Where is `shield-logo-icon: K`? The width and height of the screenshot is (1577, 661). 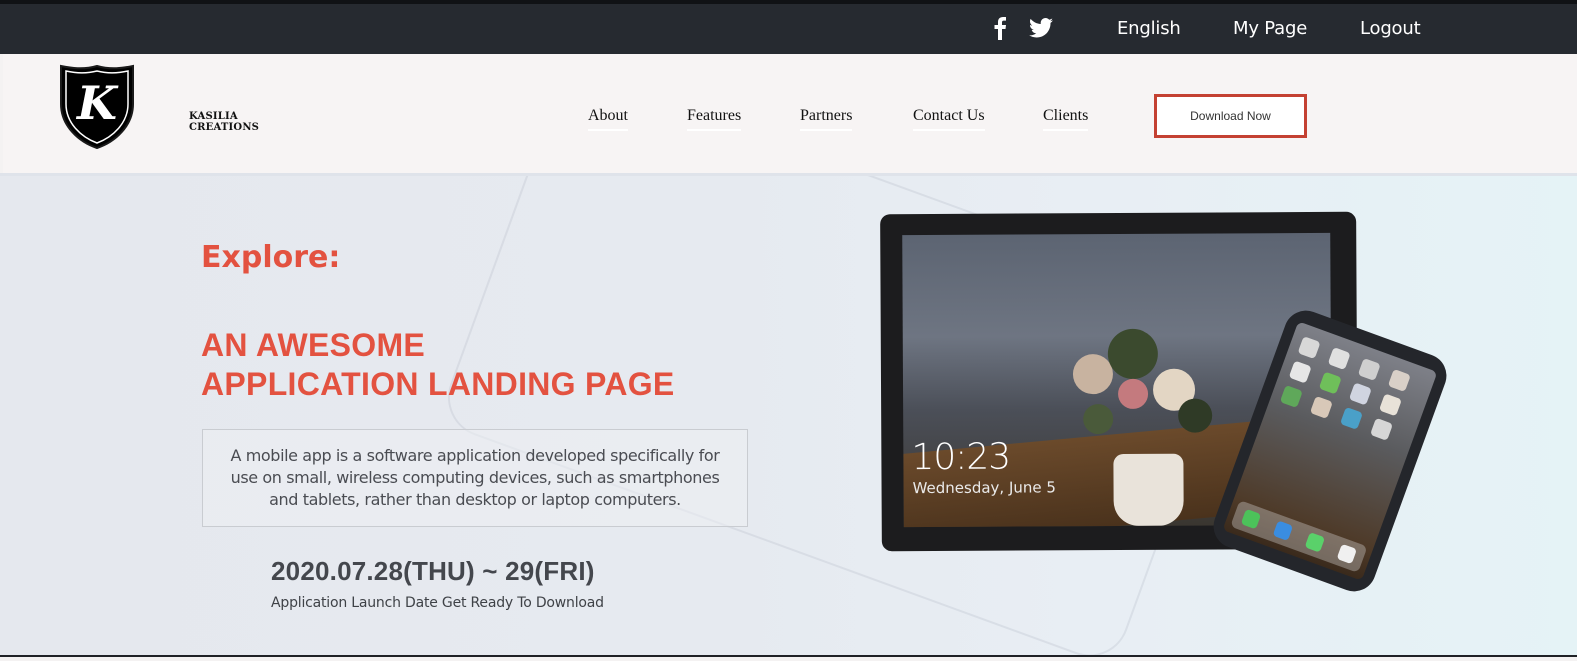 shield-logo-icon: K is located at coordinates (97, 107).